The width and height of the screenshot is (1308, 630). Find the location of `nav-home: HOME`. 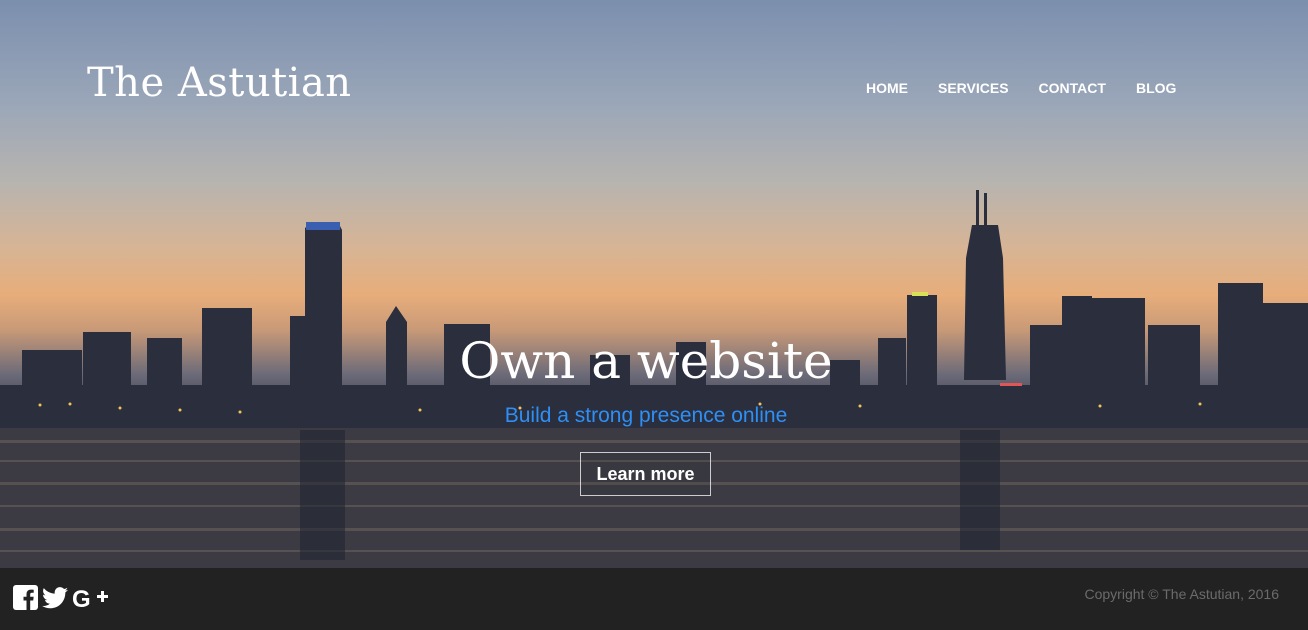

nav-home: HOME is located at coordinates (887, 88).